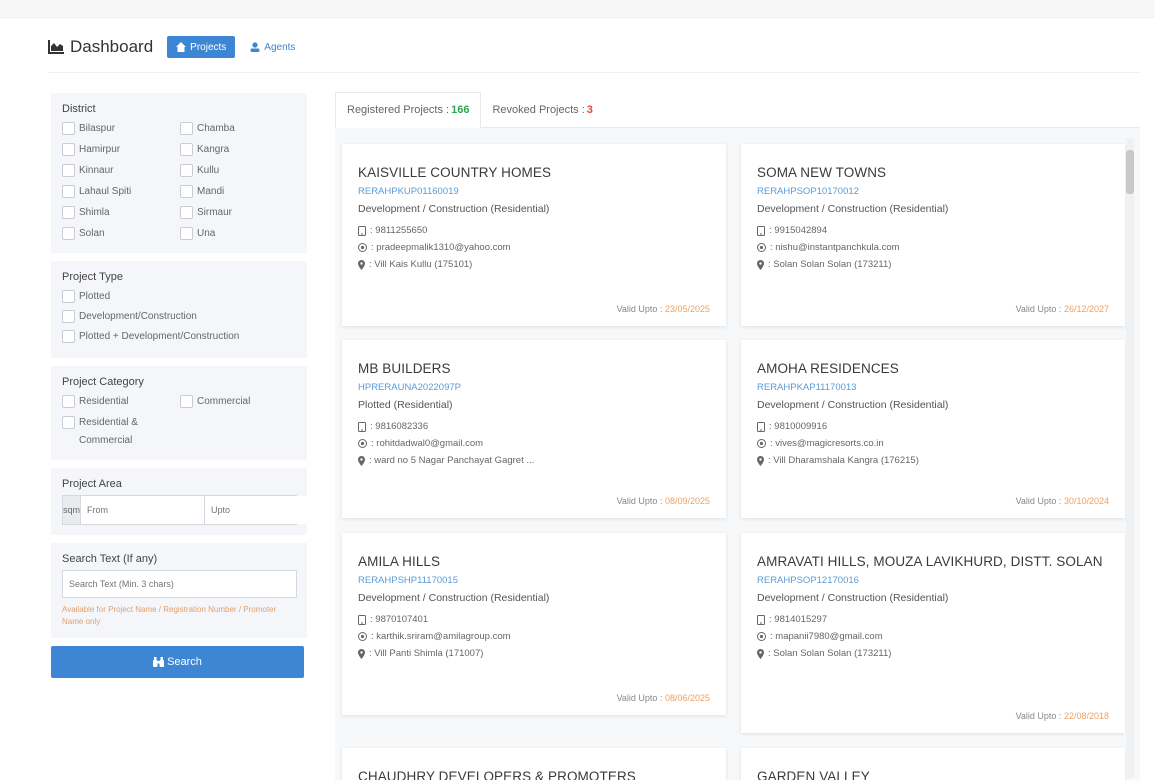 Image resolution: width=1155 pixels, height=780 pixels. What do you see at coordinates (361, 460) in the screenshot?
I see `map-marker-icon` at bounding box center [361, 460].